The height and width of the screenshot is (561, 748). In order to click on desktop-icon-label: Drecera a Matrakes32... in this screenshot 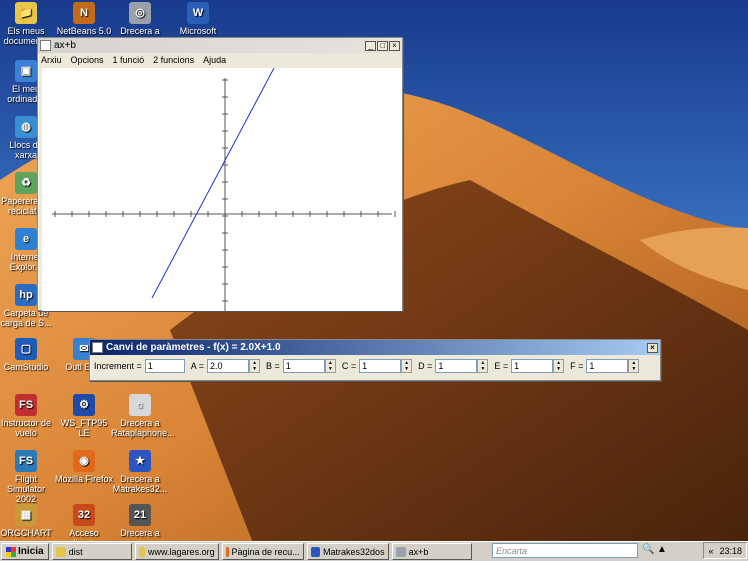, I will do `click(140, 484)`.